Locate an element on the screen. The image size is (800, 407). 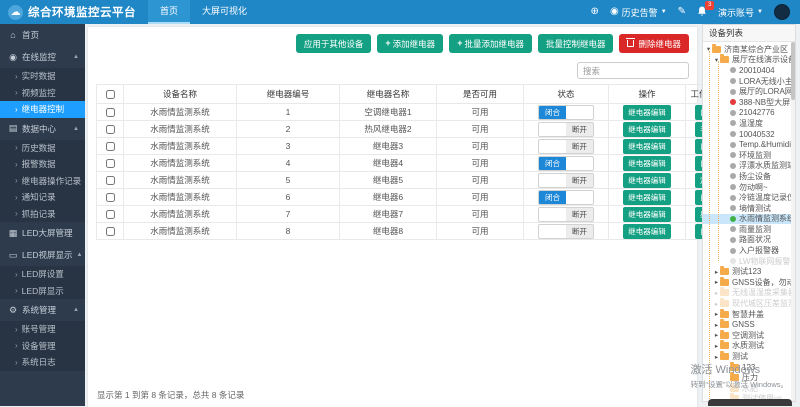
sidebar-subitem: › 继电器操作记录 is located at coordinates (42, 180).